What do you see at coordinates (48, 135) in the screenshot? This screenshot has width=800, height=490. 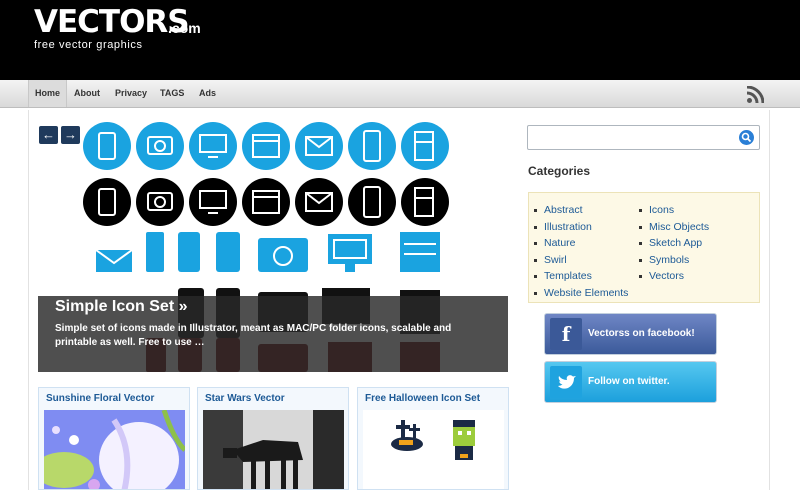 I see `slider-prev-button: ←` at bounding box center [48, 135].